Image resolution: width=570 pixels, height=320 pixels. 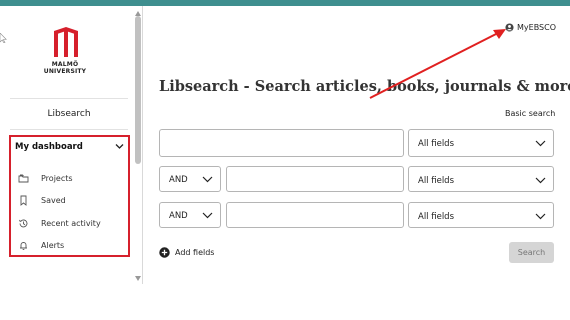 What do you see at coordinates (481, 143) in the screenshot?
I see `field-select-1: All fields` at bounding box center [481, 143].